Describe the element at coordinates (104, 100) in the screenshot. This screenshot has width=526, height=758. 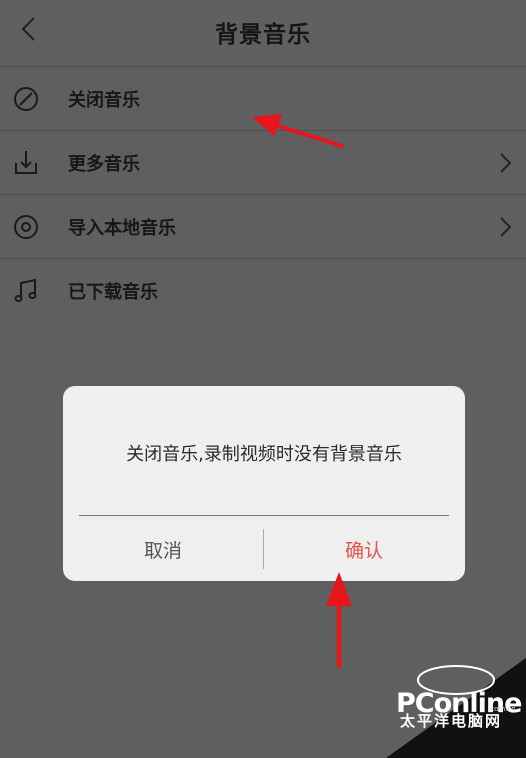
I see `menu-item-label: 关闭音乐` at that location.